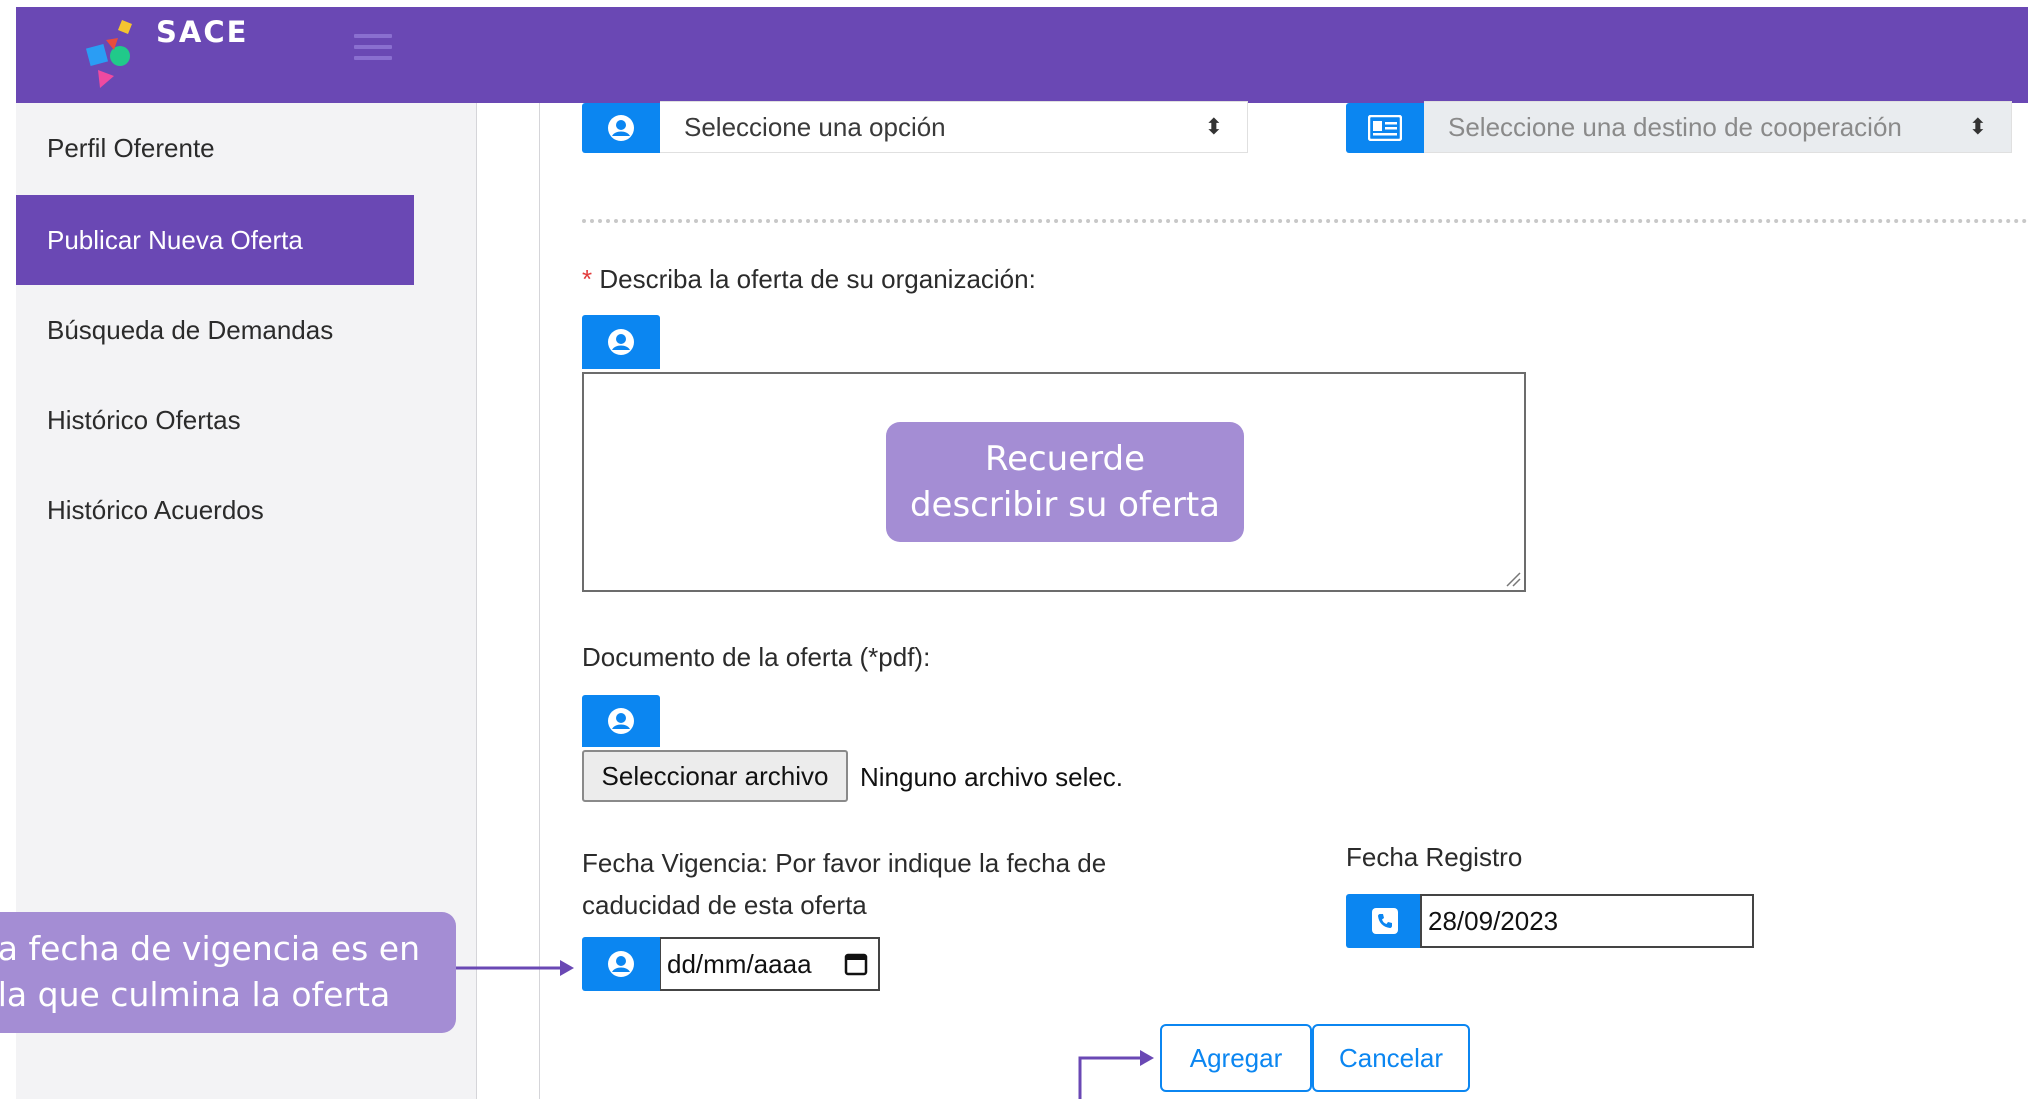 The width and height of the screenshot is (2028, 1099). I want to click on add-button: Agregar, so click(1236, 1058).